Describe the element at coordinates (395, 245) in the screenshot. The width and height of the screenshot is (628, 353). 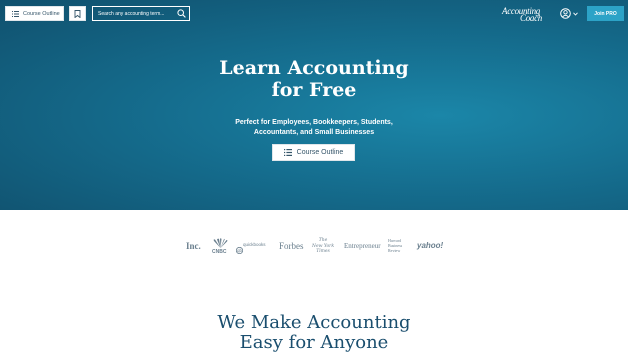
I see `hbr-logo: Harvard Business Review` at that location.